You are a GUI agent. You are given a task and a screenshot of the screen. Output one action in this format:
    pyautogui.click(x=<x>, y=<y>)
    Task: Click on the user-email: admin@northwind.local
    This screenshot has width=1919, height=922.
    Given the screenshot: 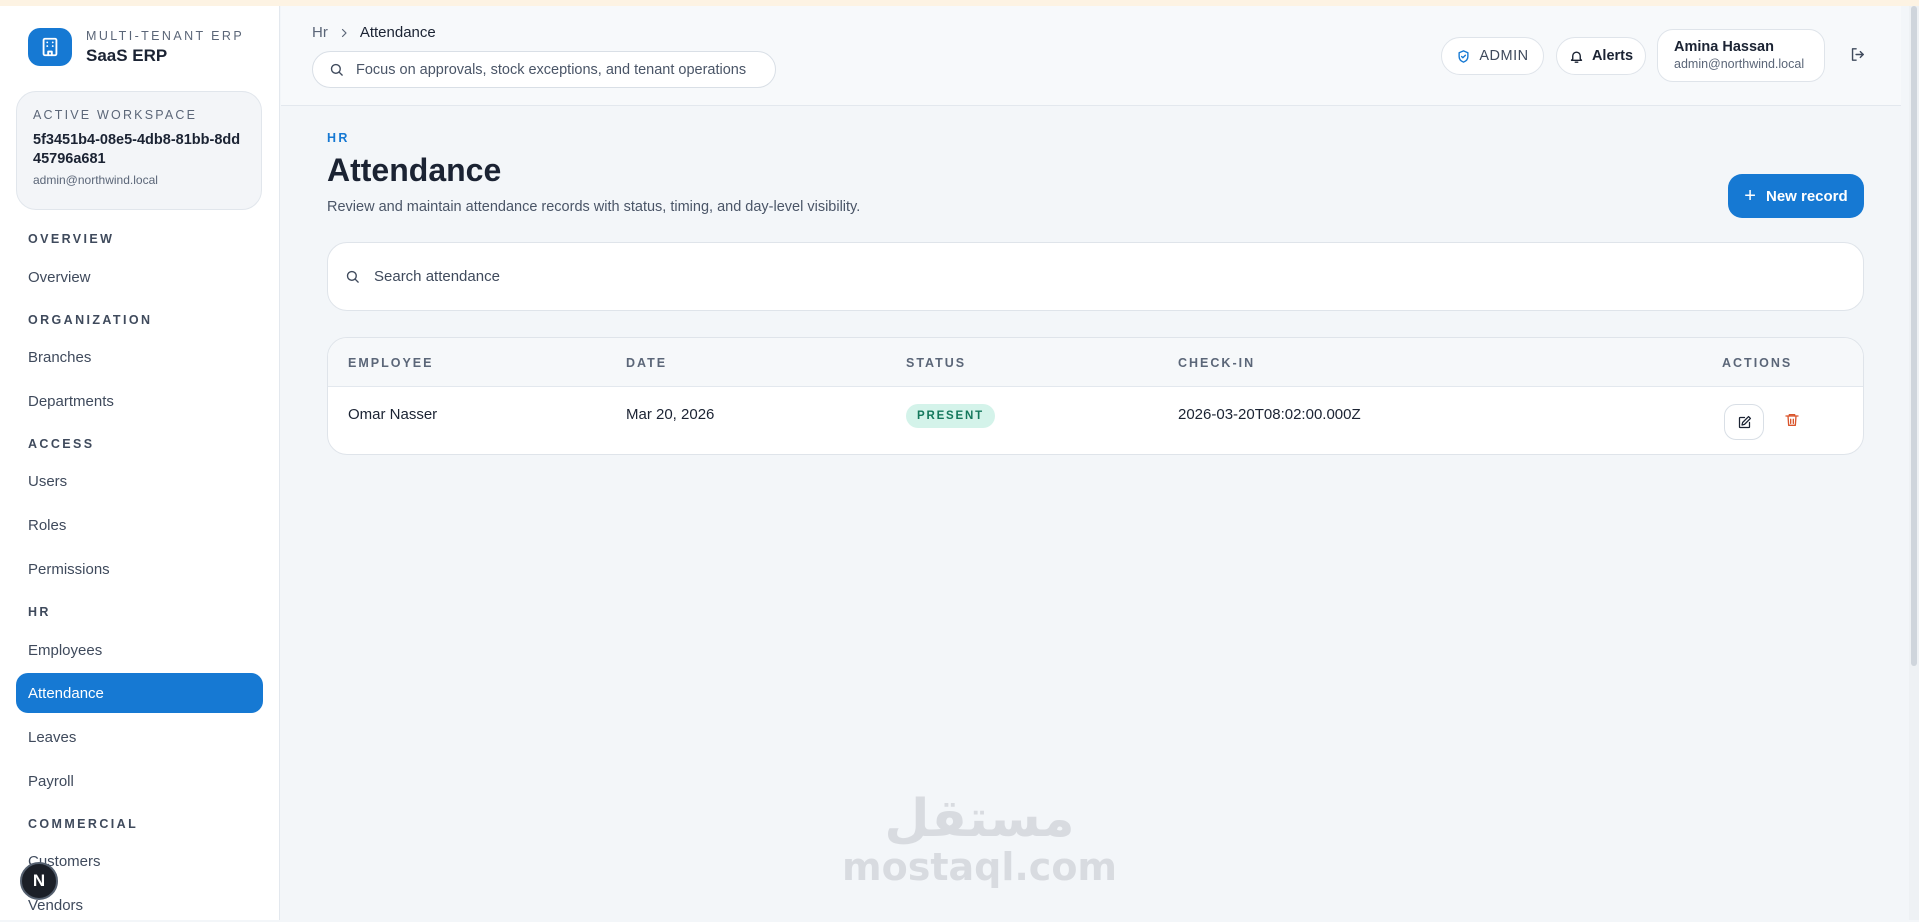 What is the action you would take?
    pyautogui.click(x=1739, y=64)
    